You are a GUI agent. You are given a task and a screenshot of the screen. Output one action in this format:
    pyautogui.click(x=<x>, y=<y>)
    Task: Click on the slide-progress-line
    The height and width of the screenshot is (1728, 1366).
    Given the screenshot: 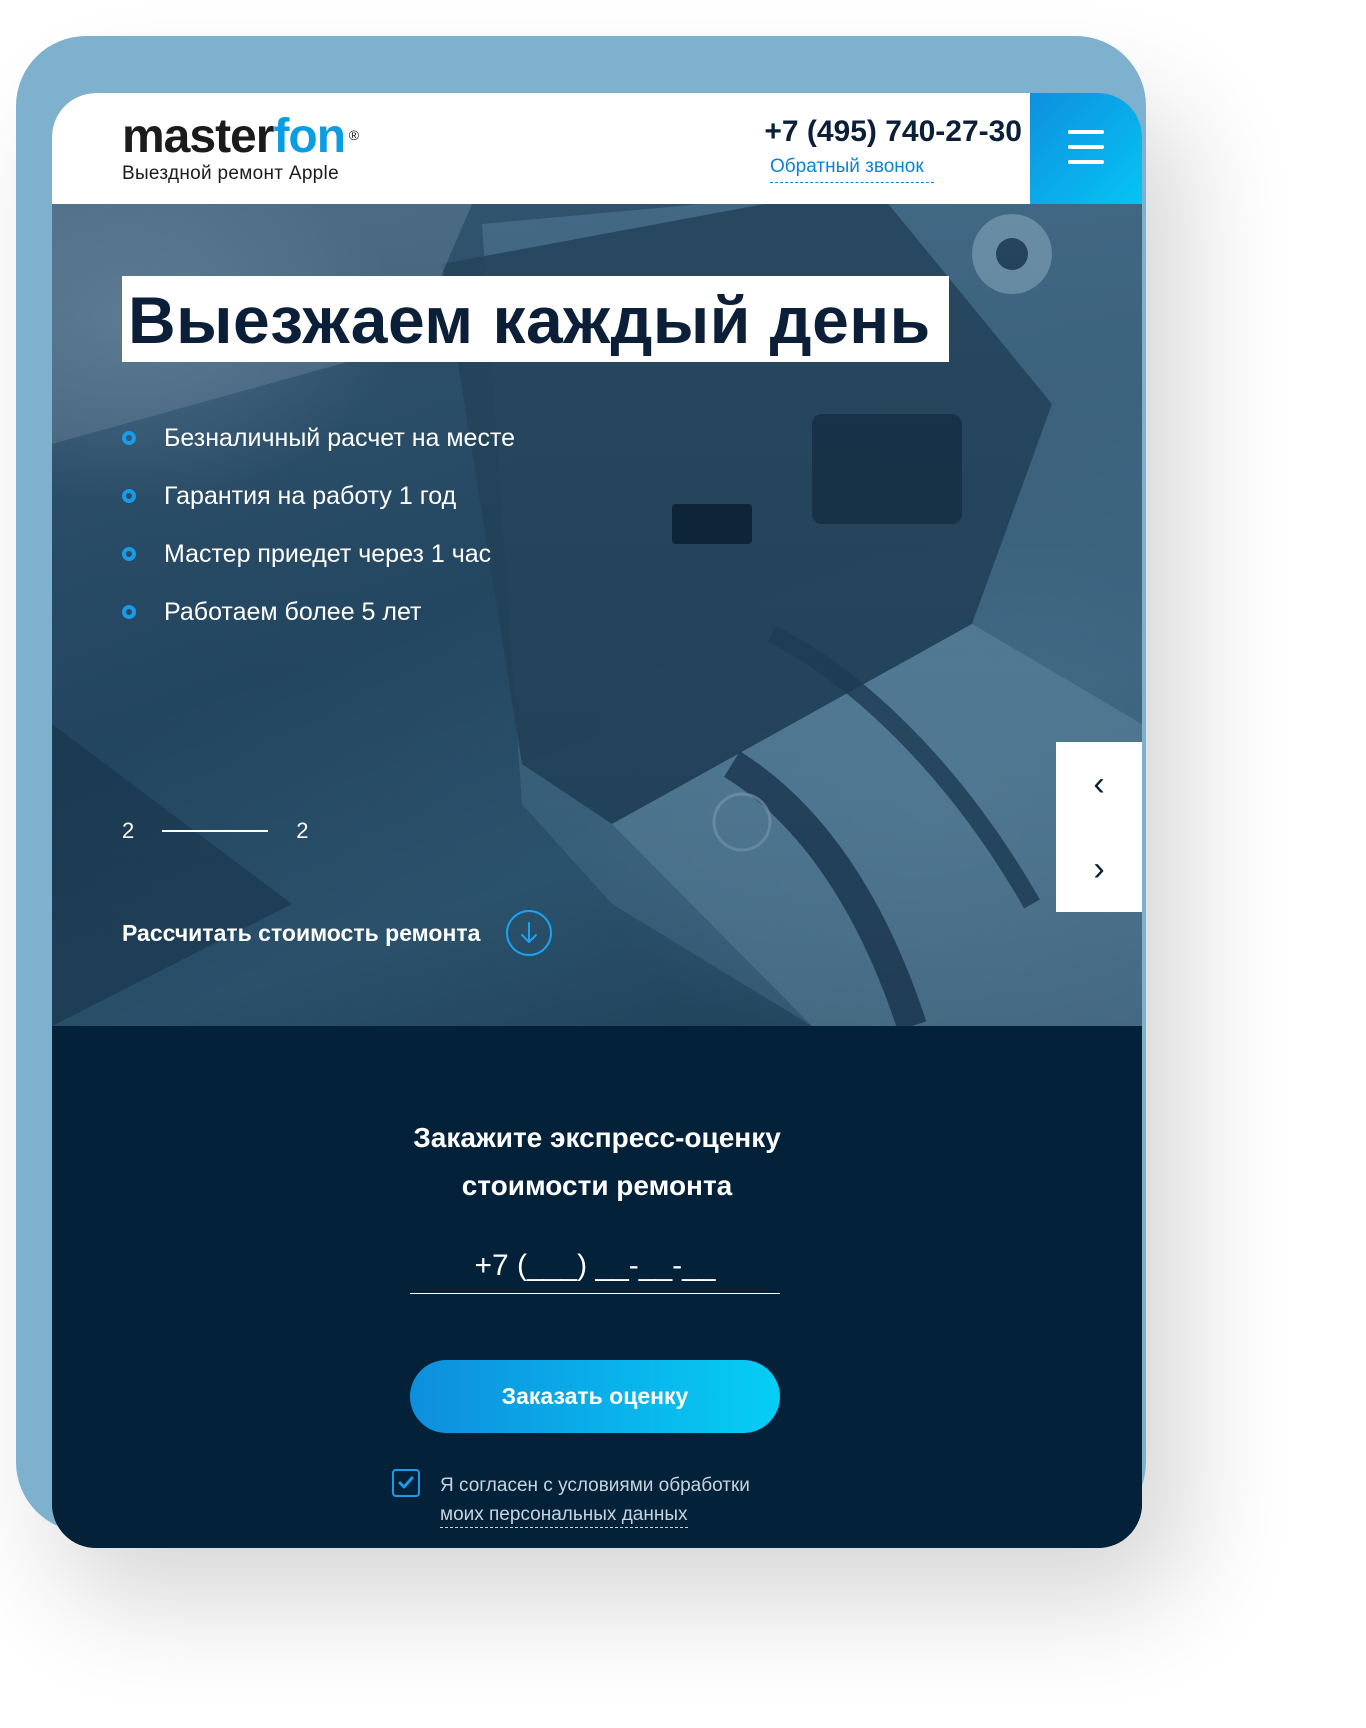 What is the action you would take?
    pyautogui.click(x=215, y=831)
    